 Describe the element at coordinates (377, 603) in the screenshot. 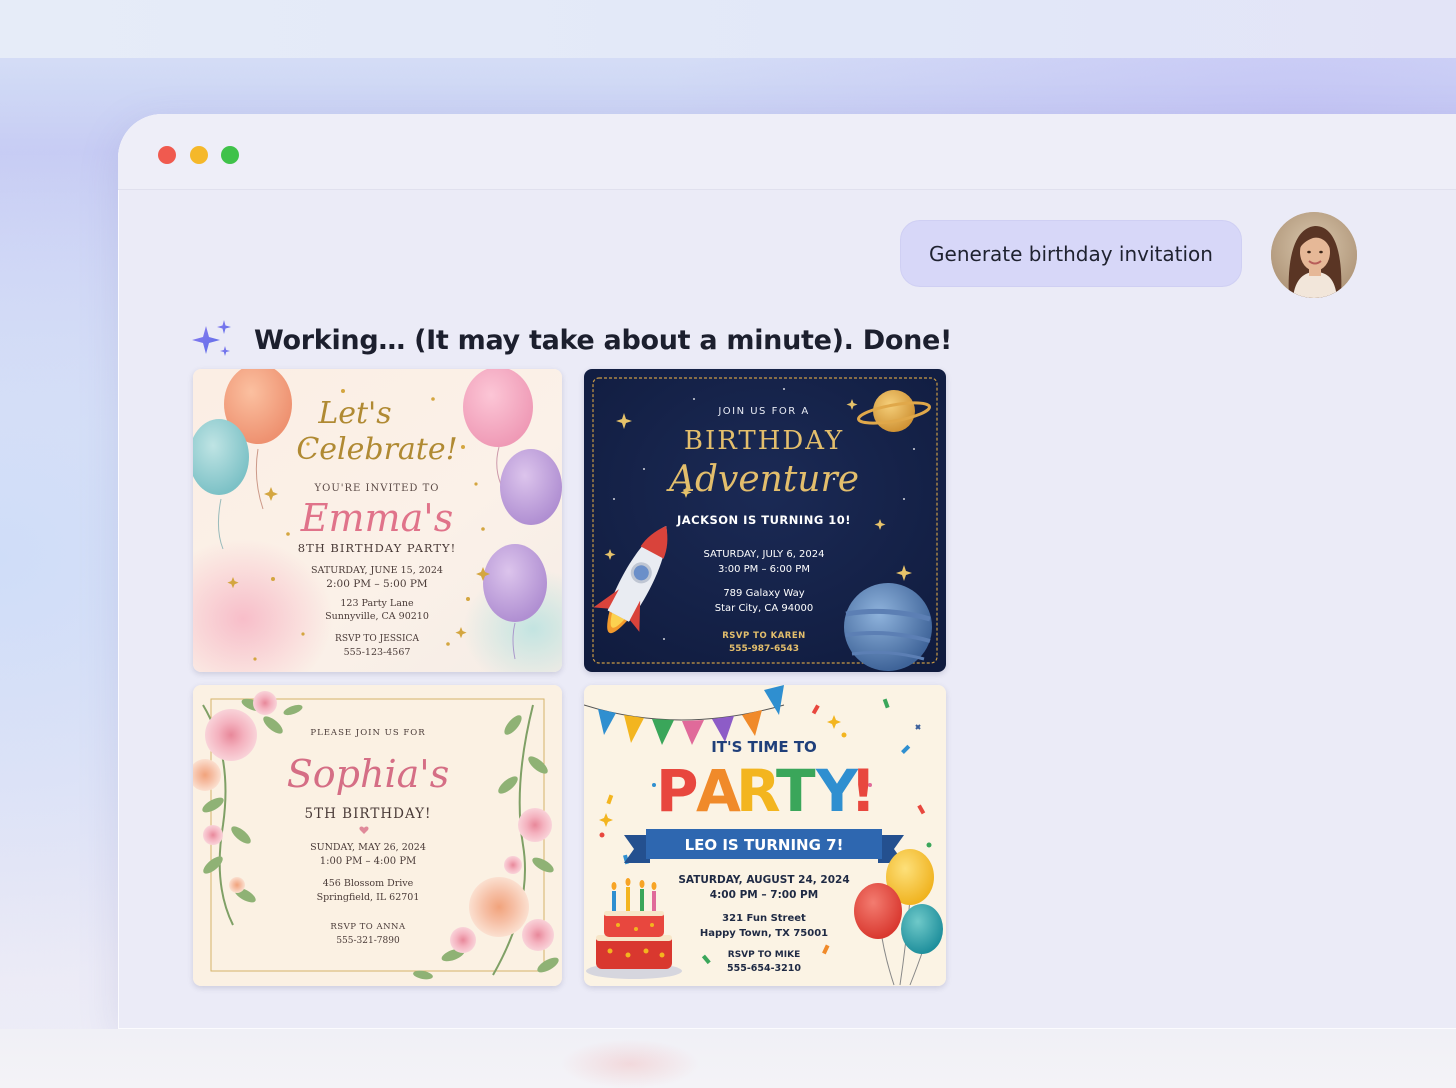

I see `emma-address-1: 123 Party Lane` at that location.